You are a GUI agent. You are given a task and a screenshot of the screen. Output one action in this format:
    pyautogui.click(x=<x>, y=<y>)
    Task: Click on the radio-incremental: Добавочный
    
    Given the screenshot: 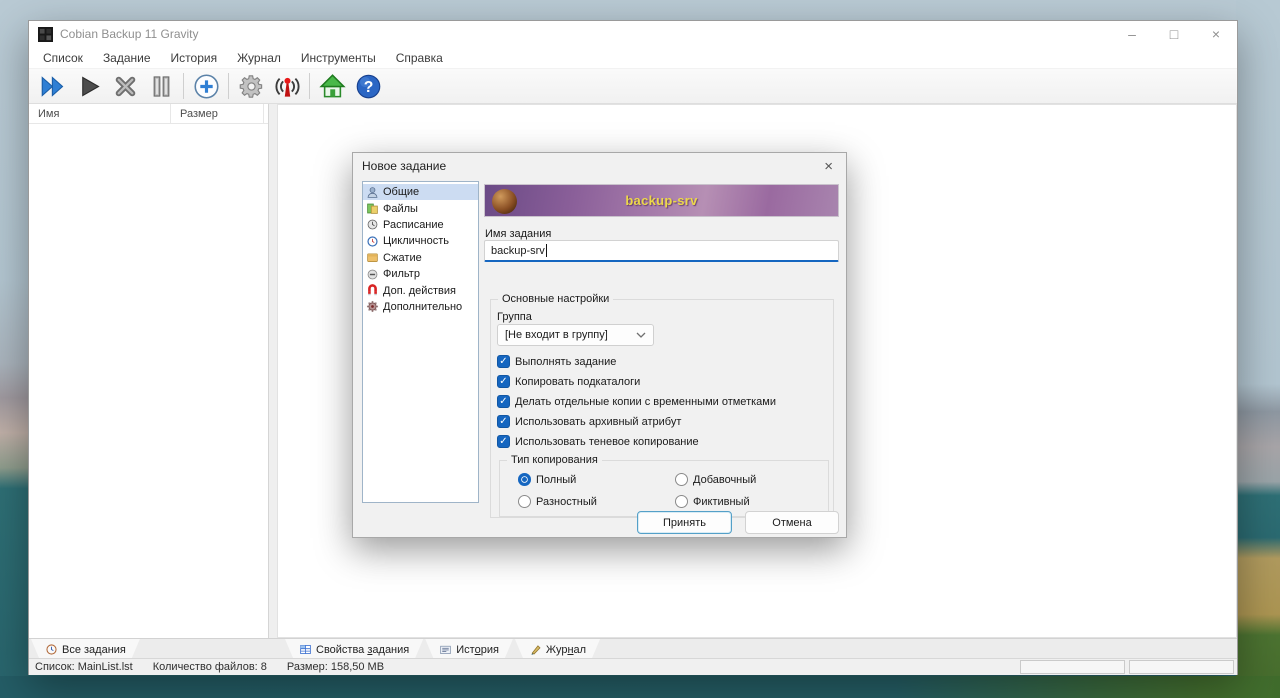 What is the action you would take?
    pyautogui.click(x=746, y=479)
    